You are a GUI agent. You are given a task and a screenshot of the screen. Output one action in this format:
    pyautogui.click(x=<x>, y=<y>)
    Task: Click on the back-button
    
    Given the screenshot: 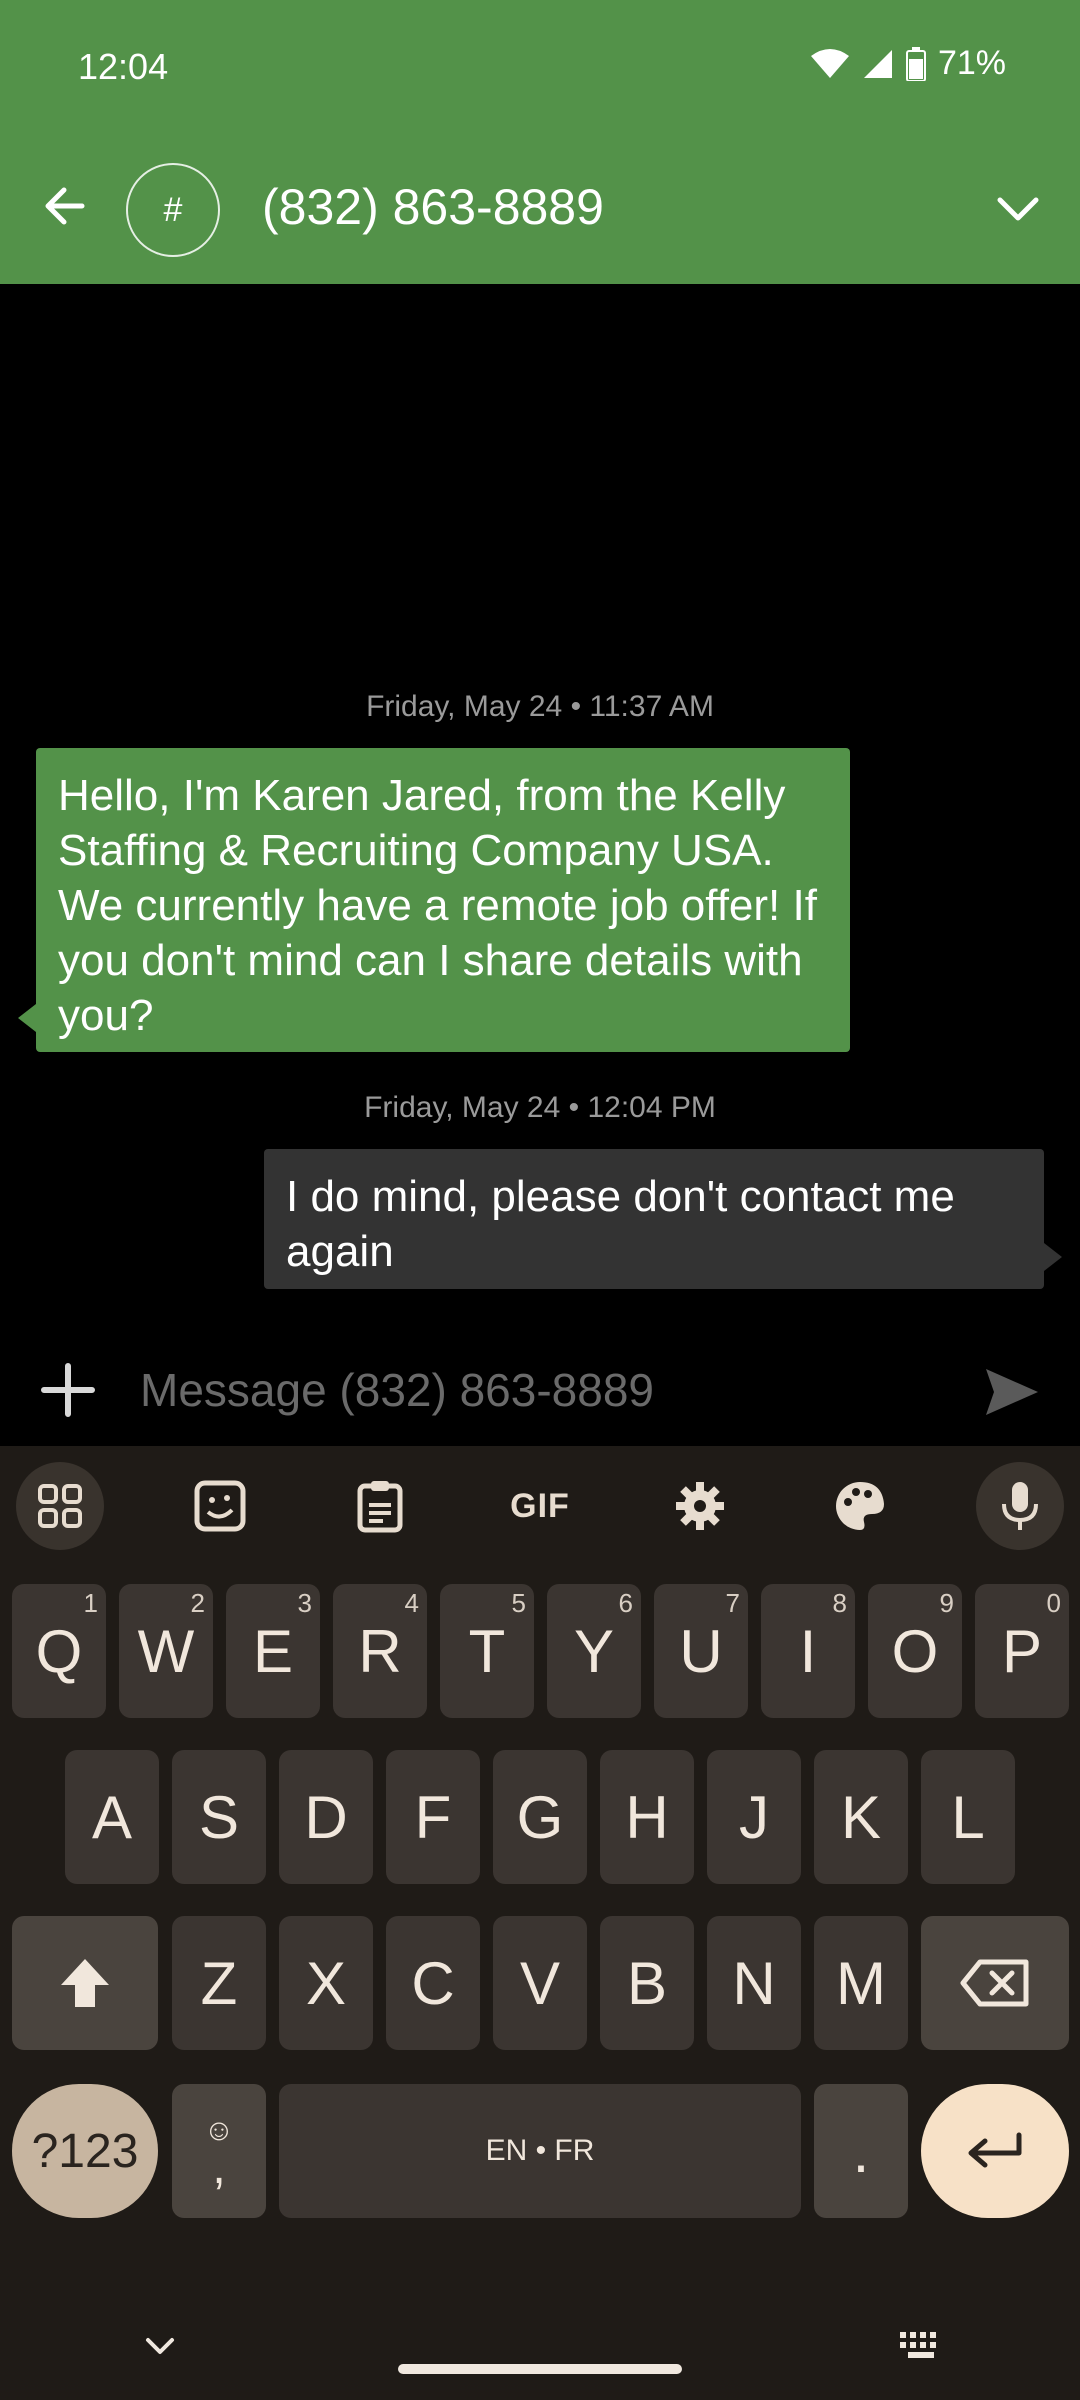 What is the action you would take?
    pyautogui.click(x=64, y=206)
    